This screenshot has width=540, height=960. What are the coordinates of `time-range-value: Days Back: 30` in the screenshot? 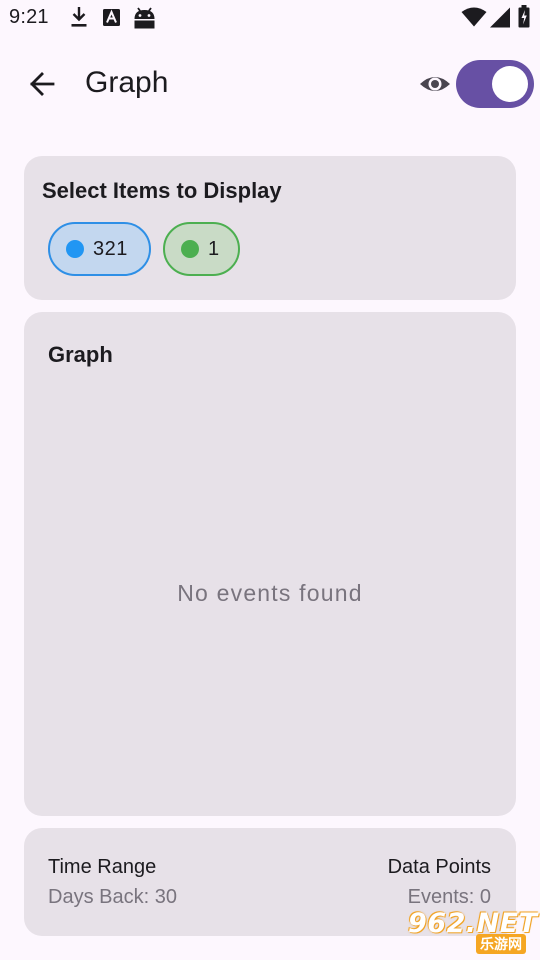 It's located at (112, 897).